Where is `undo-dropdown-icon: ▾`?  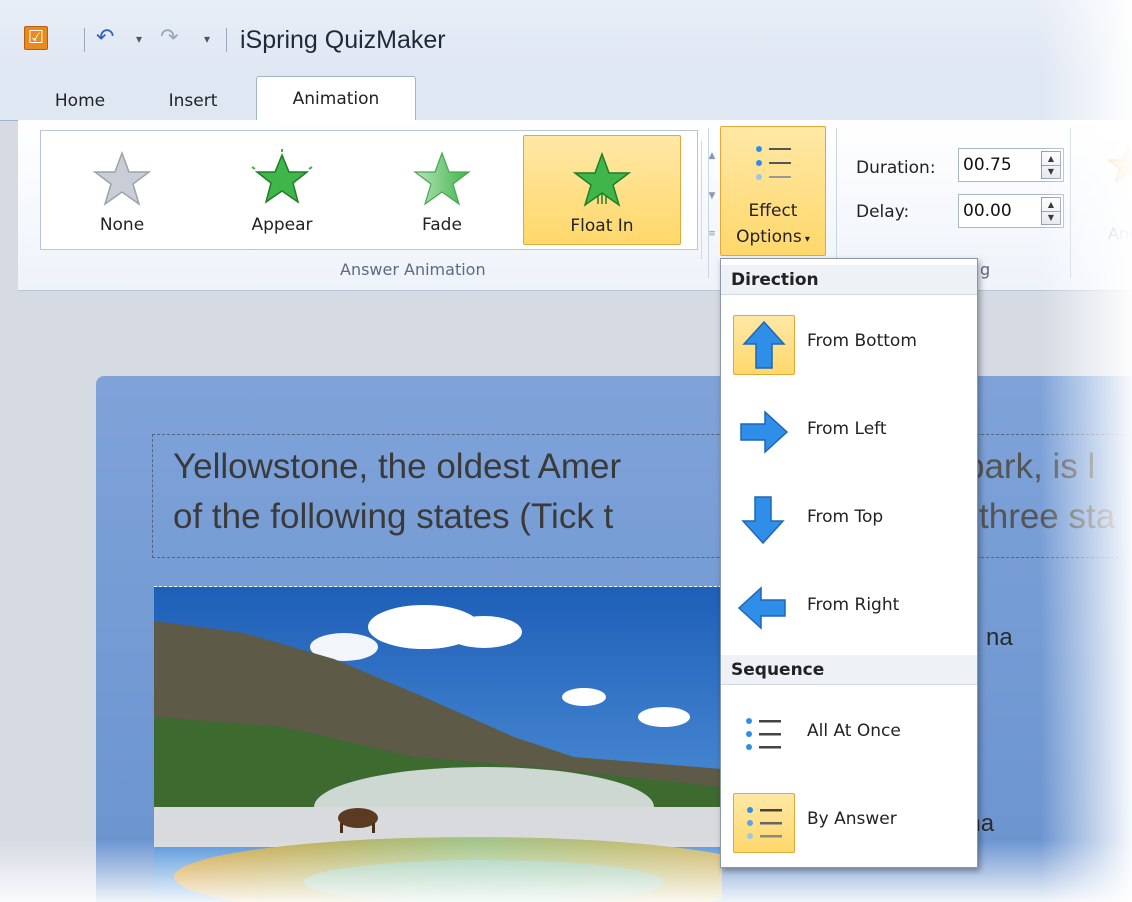
undo-dropdown-icon: ▾ is located at coordinates (139, 39).